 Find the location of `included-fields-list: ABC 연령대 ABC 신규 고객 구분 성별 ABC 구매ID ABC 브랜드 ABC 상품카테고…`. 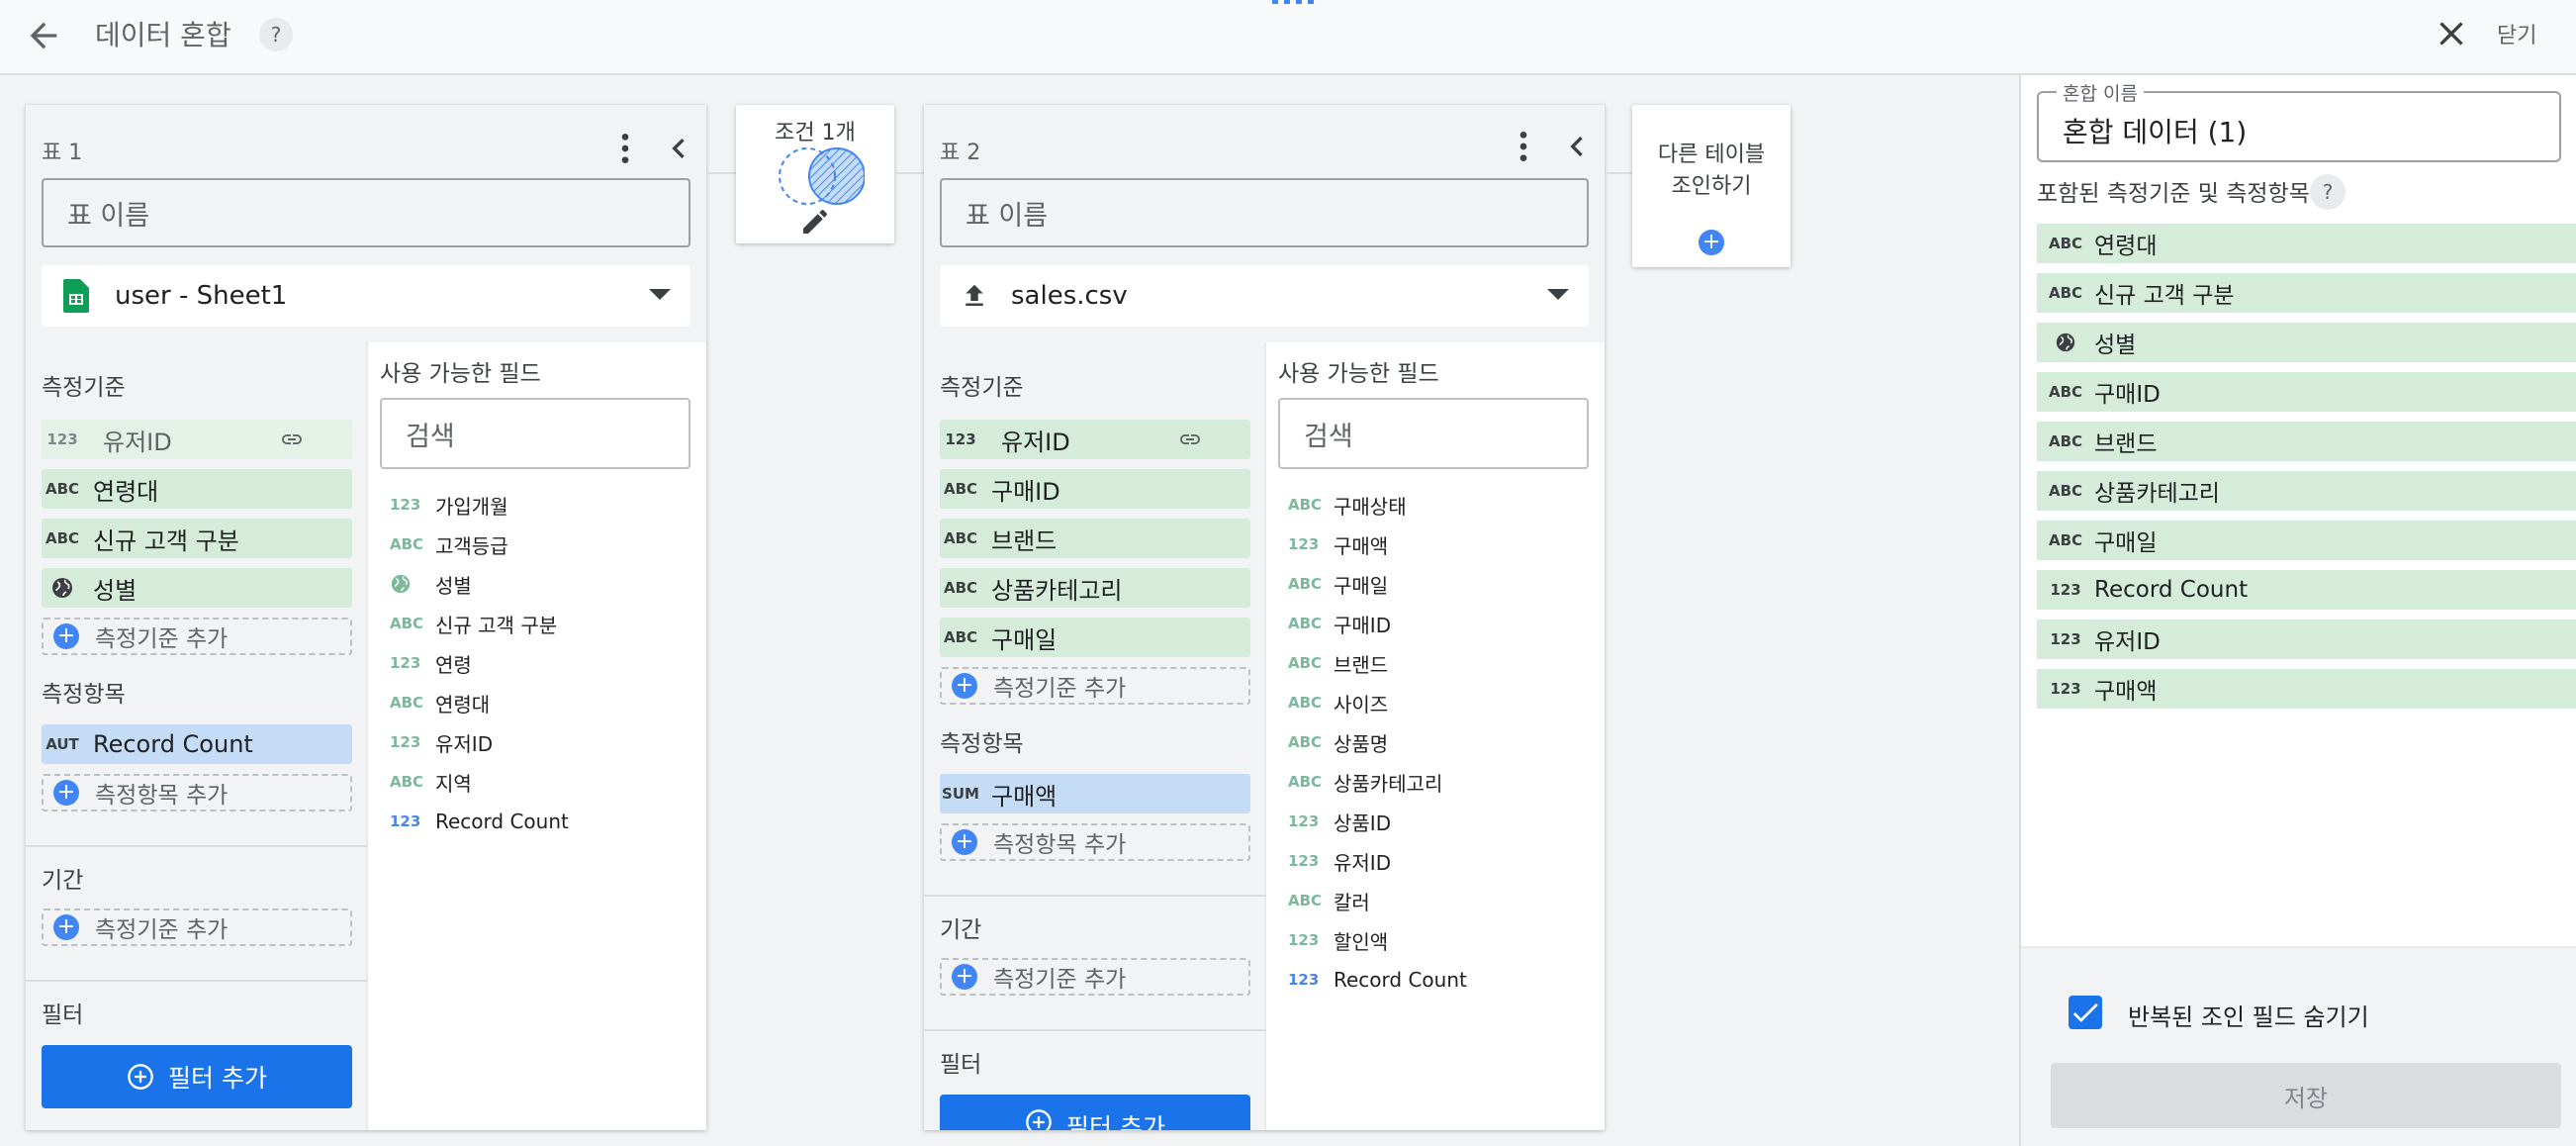

included-fields-list: ABC 연령대 ABC 신규 고객 구분 성별 ABC 구매ID ABC 브랜드 ABC 상품카테고… is located at coordinates (2306, 471).